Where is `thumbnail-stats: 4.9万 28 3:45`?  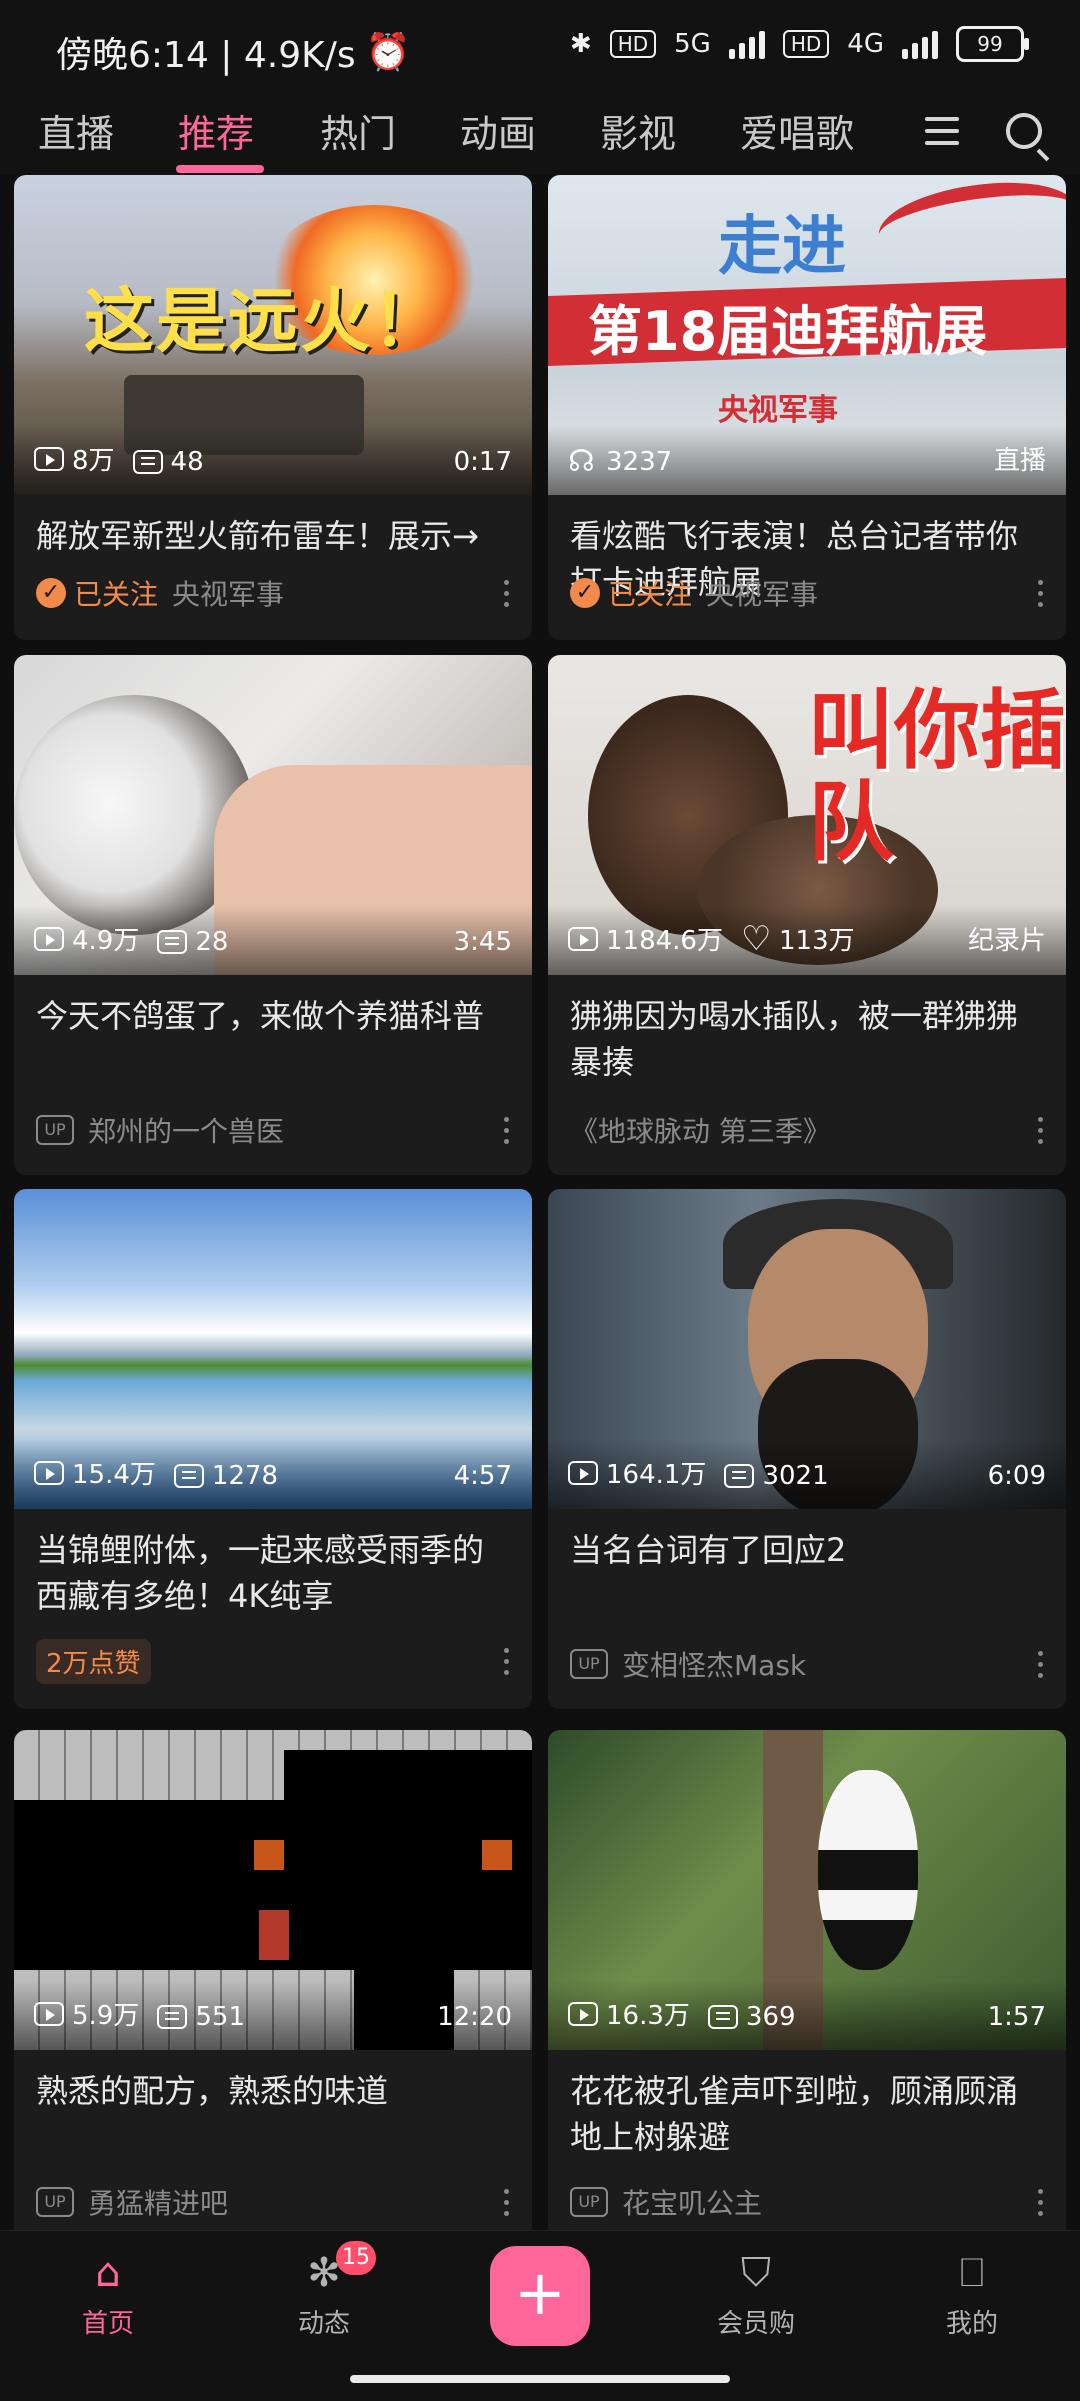 thumbnail-stats: 4.9万 28 3:45 is located at coordinates (273, 940).